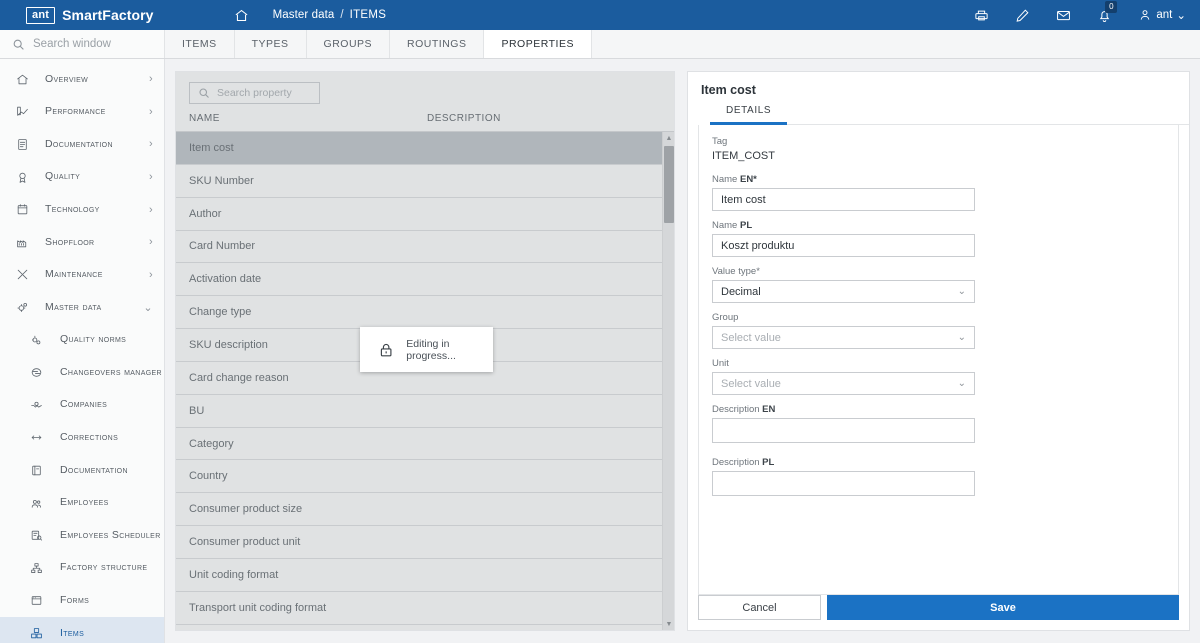  Describe the element at coordinates (419, 214) in the screenshot. I see `table-row: Author` at that location.